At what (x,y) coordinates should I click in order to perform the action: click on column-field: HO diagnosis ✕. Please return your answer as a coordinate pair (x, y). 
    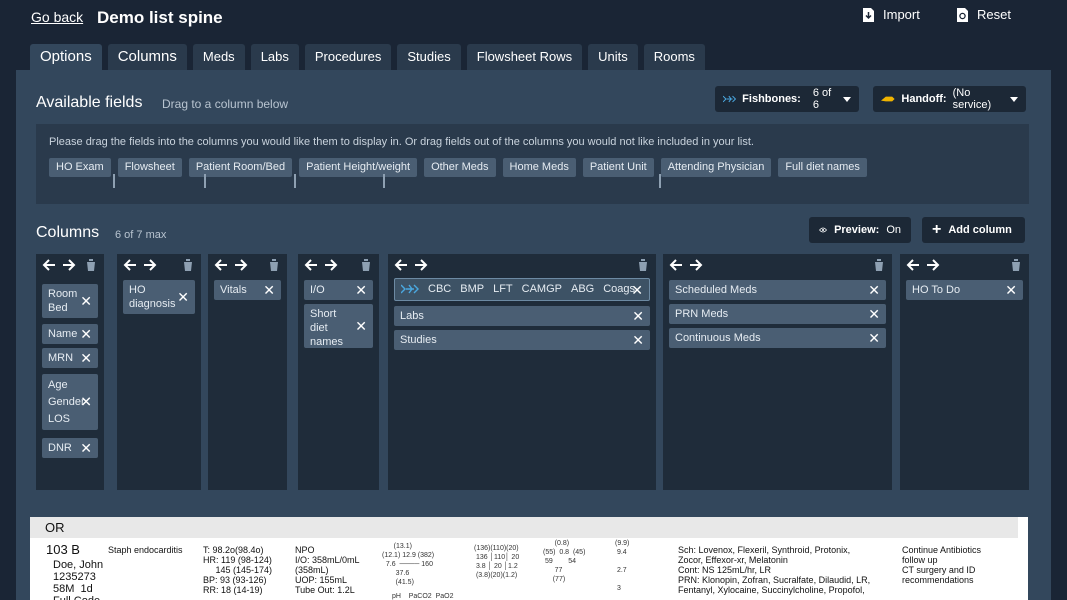
    Looking at the image, I should click on (159, 297).